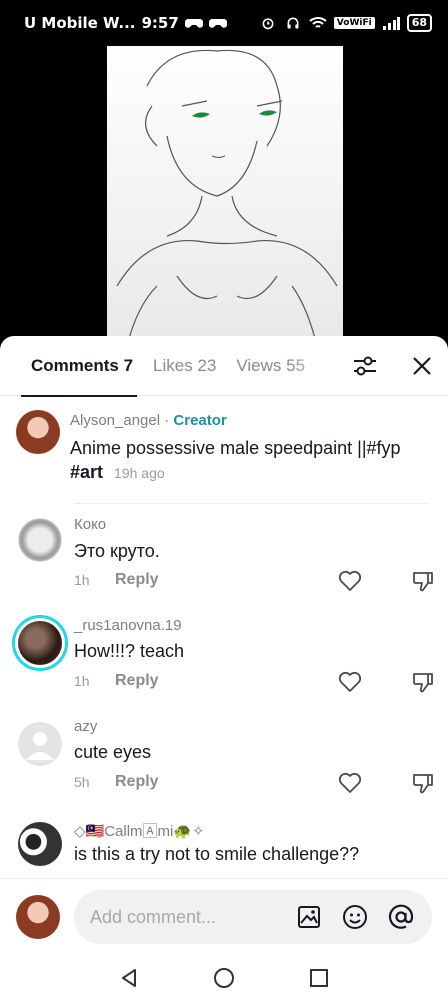  I want to click on headphones-icon, so click(293, 23).